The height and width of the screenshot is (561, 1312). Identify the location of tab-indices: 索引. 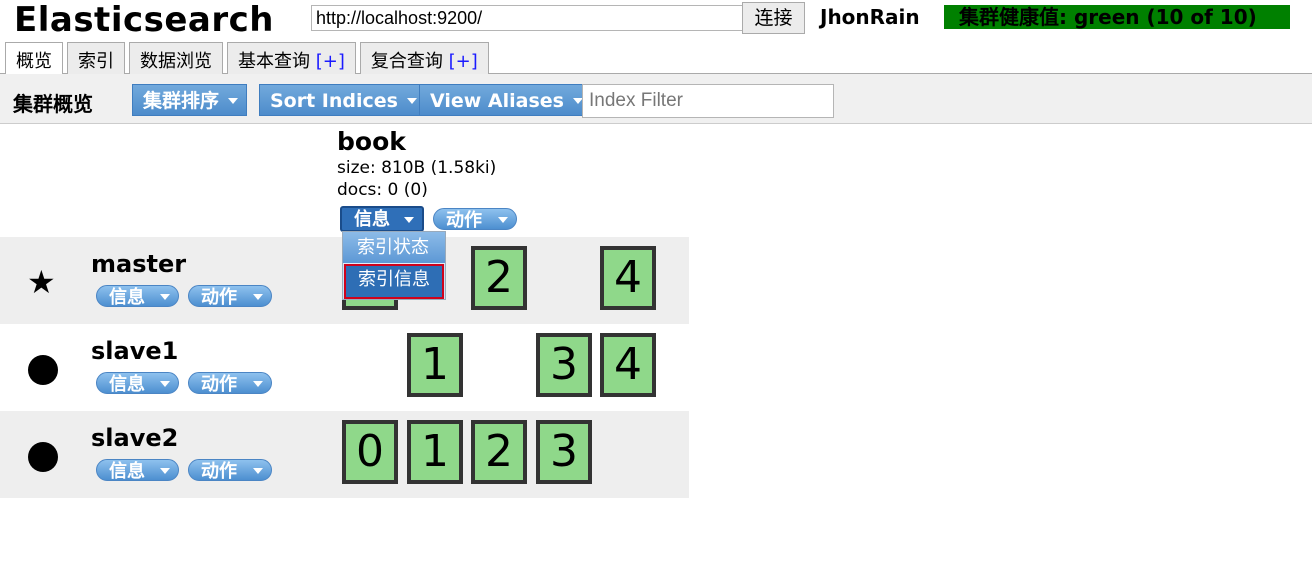
(96, 58).